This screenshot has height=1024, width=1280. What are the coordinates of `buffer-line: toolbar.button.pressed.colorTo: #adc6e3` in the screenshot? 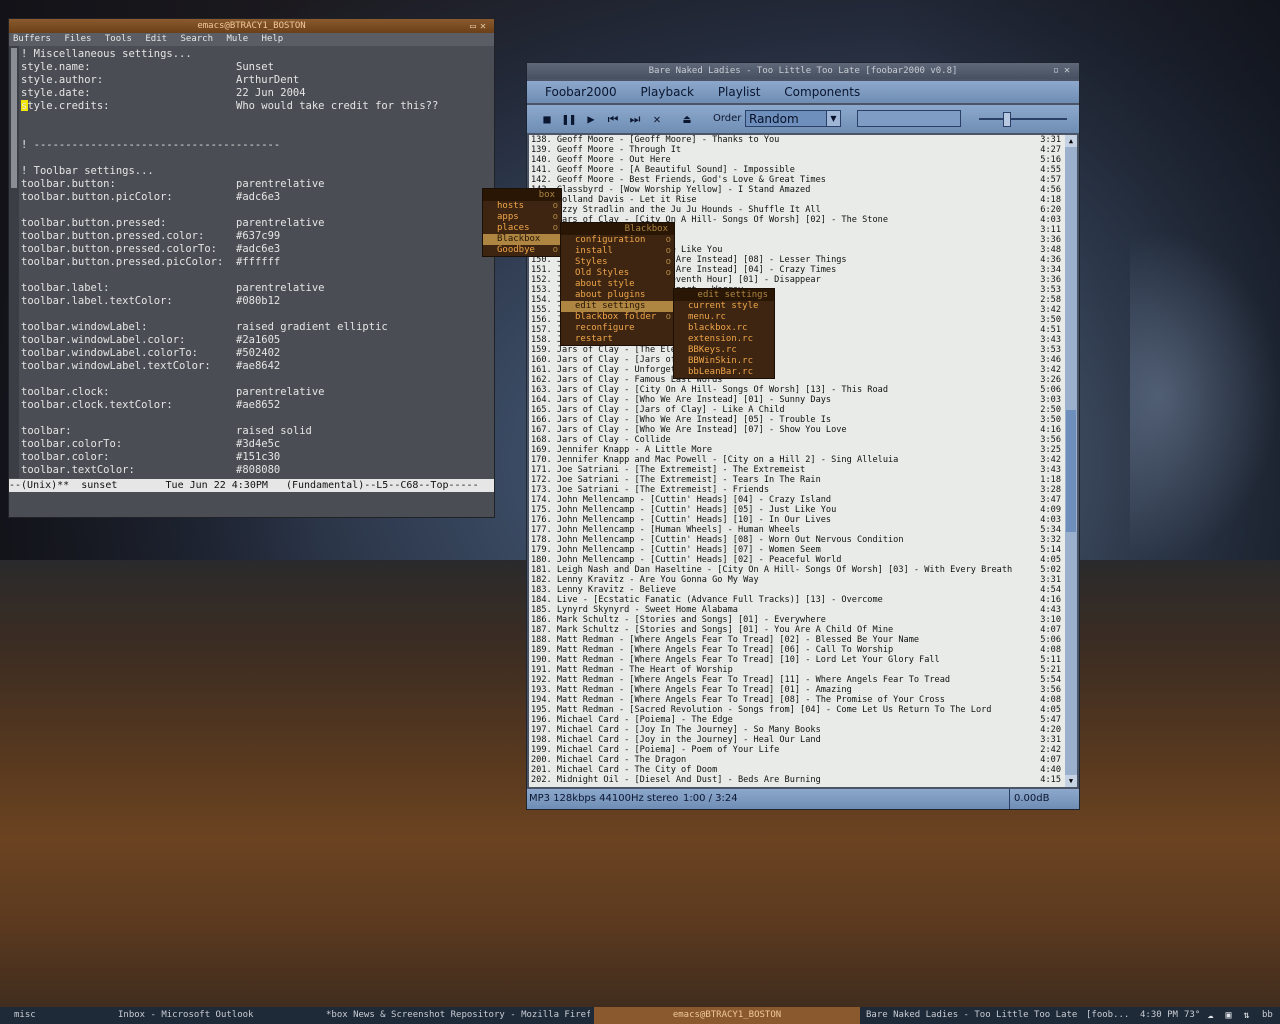 It's located at (257, 249).